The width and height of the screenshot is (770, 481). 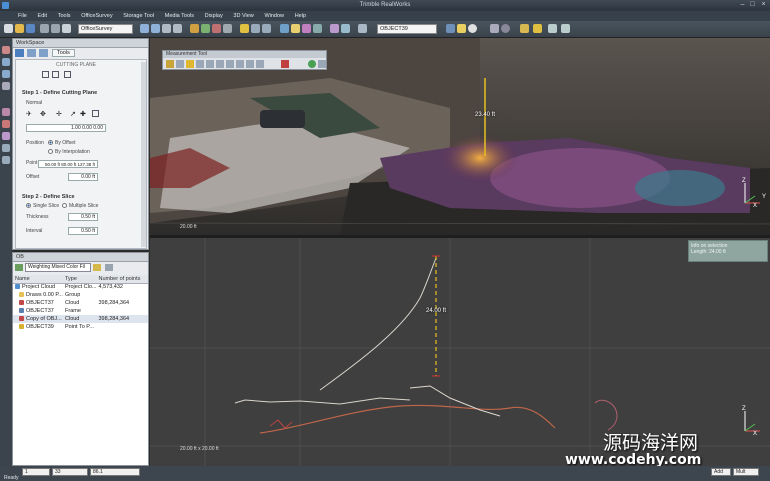 What do you see at coordinates (80, 303) in the screenshot?
I see `tree-row: OBJECT37 Cloud 398,284,364` at bounding box center [80, 303].